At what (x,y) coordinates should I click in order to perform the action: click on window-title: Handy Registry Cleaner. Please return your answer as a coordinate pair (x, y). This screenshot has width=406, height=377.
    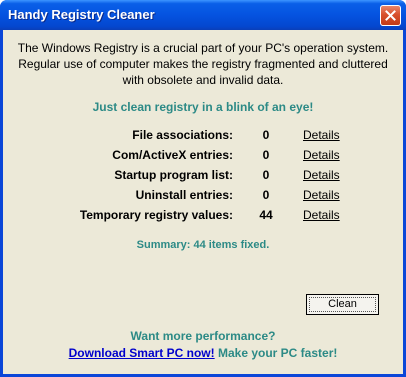
    Looking at the image, I should click on (81, 14).